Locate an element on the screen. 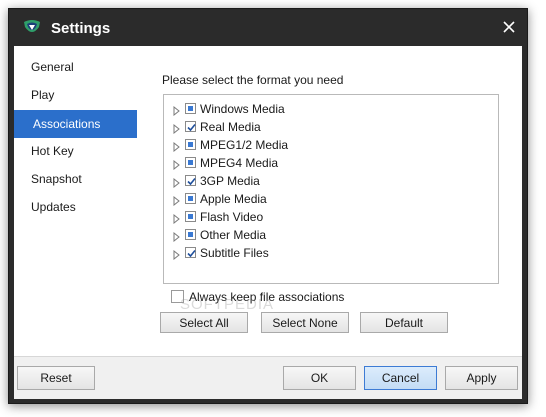 The image size is (546, 417). sidebar-item-label: Snapshot is located at coordinates (56, 179).